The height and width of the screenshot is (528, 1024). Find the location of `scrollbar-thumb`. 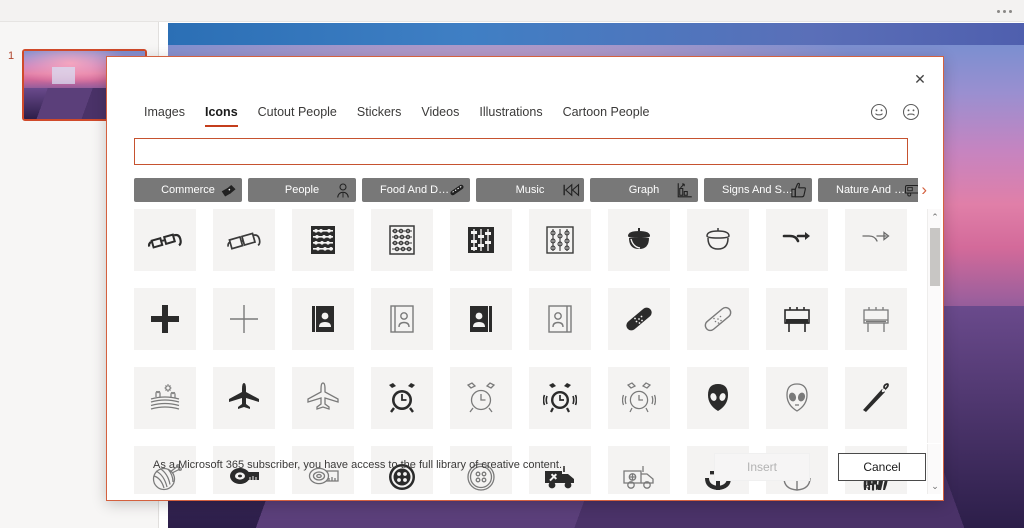

scrollbar-thumb is located at coordinates (935, 257).